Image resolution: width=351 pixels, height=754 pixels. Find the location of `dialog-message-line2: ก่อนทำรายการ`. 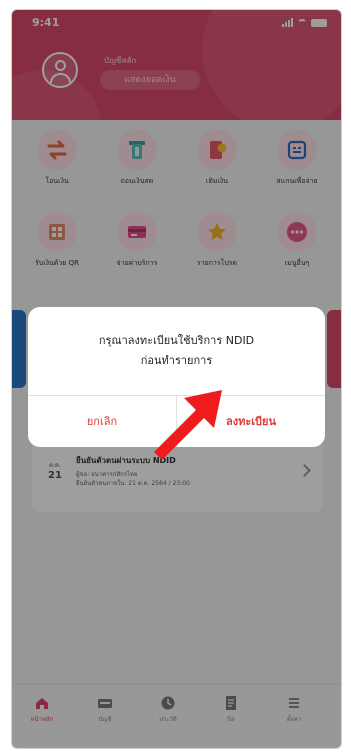

dialog-message-line2: ก่อนทำรายการ is located at coordinates (176, 360).